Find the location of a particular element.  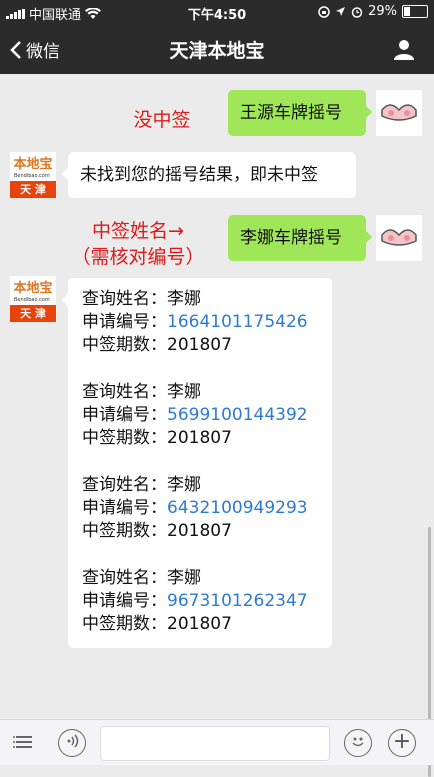

battery-percent: 29% is located at coordinates (382, 11).